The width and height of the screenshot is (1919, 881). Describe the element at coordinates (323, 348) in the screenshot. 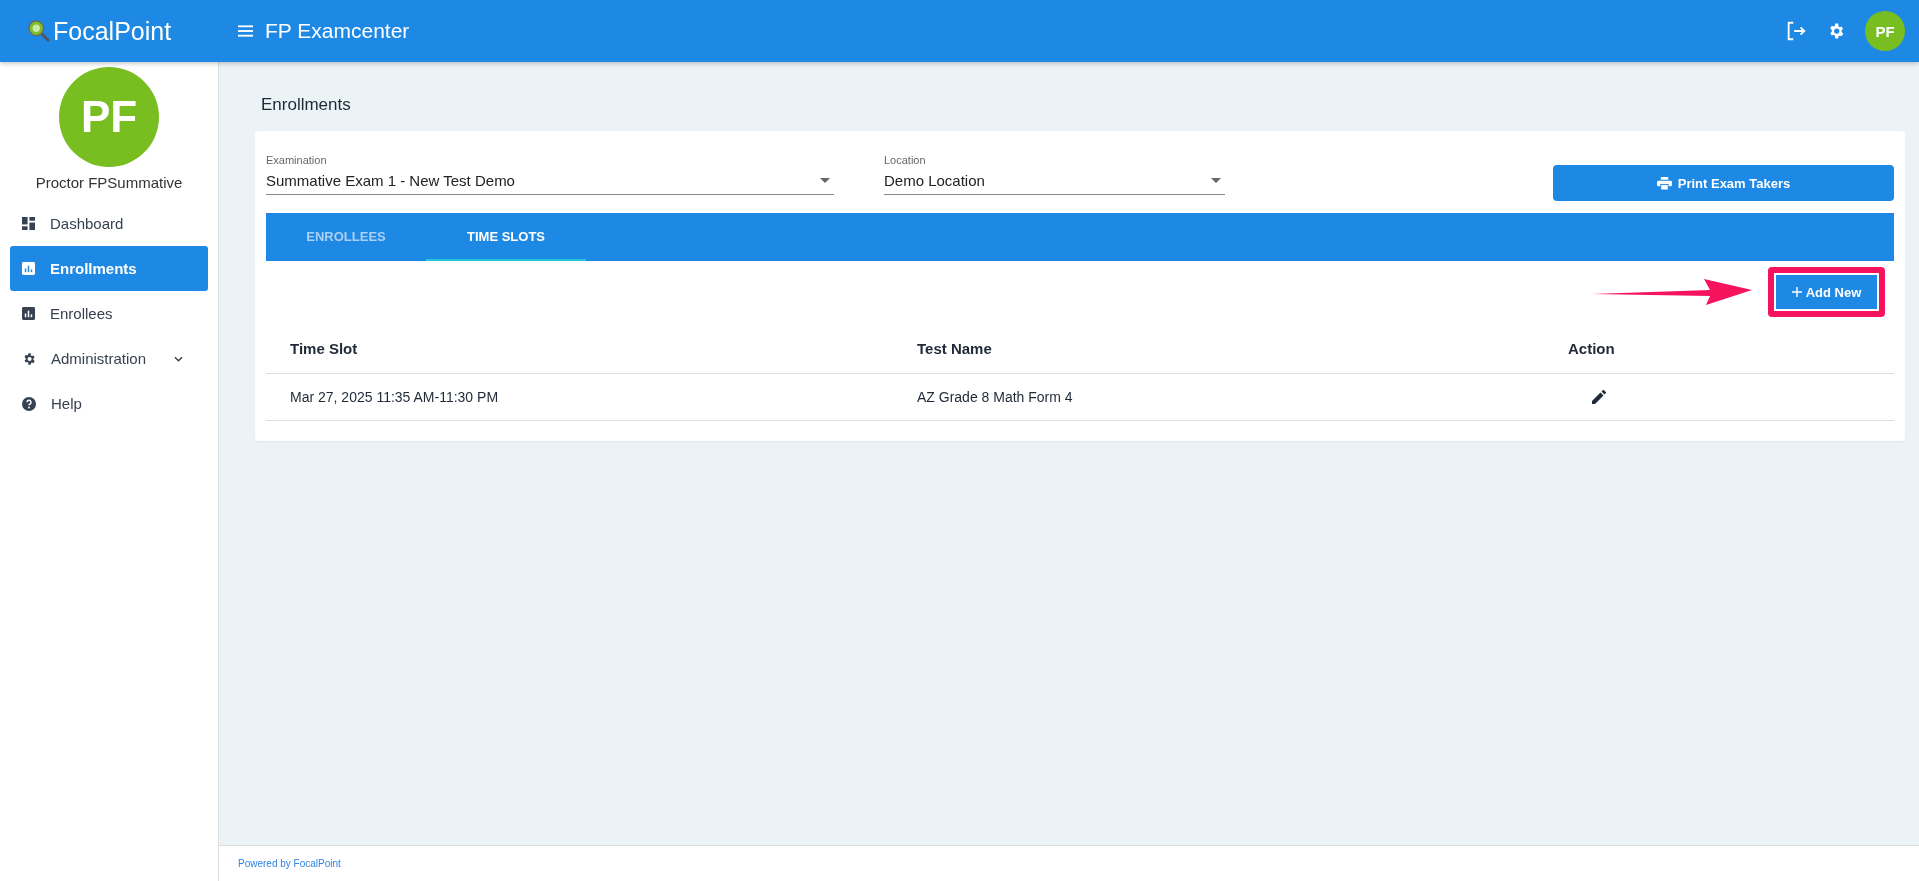

I see `column-header: Time Slot` at that location.